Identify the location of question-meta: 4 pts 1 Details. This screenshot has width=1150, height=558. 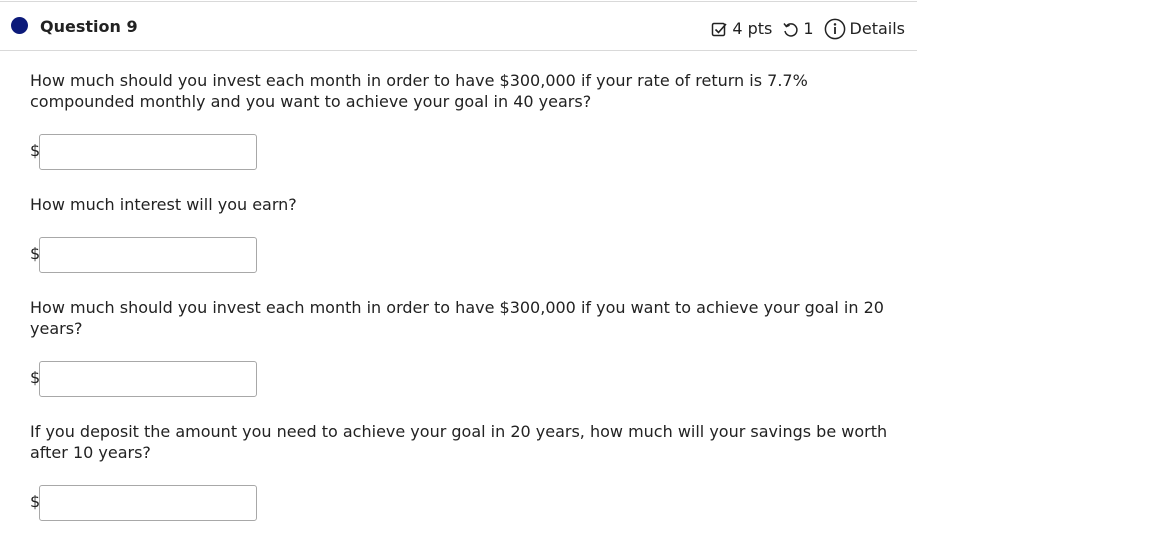
(808, 29).